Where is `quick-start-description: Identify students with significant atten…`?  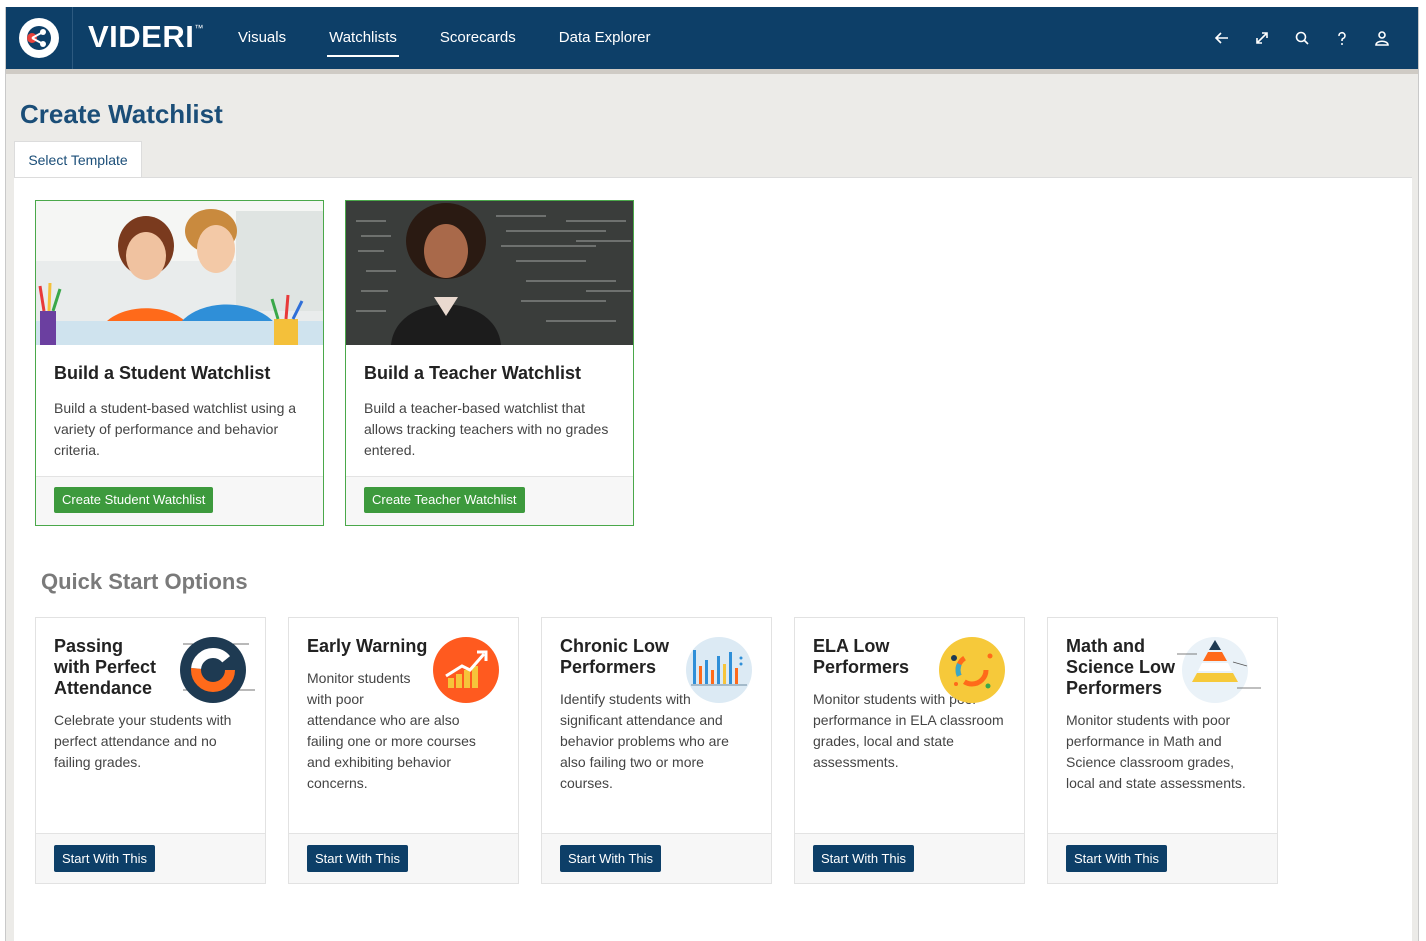 quick-start-description: Identify students with significant atten… is located at coordinates (644, 741).